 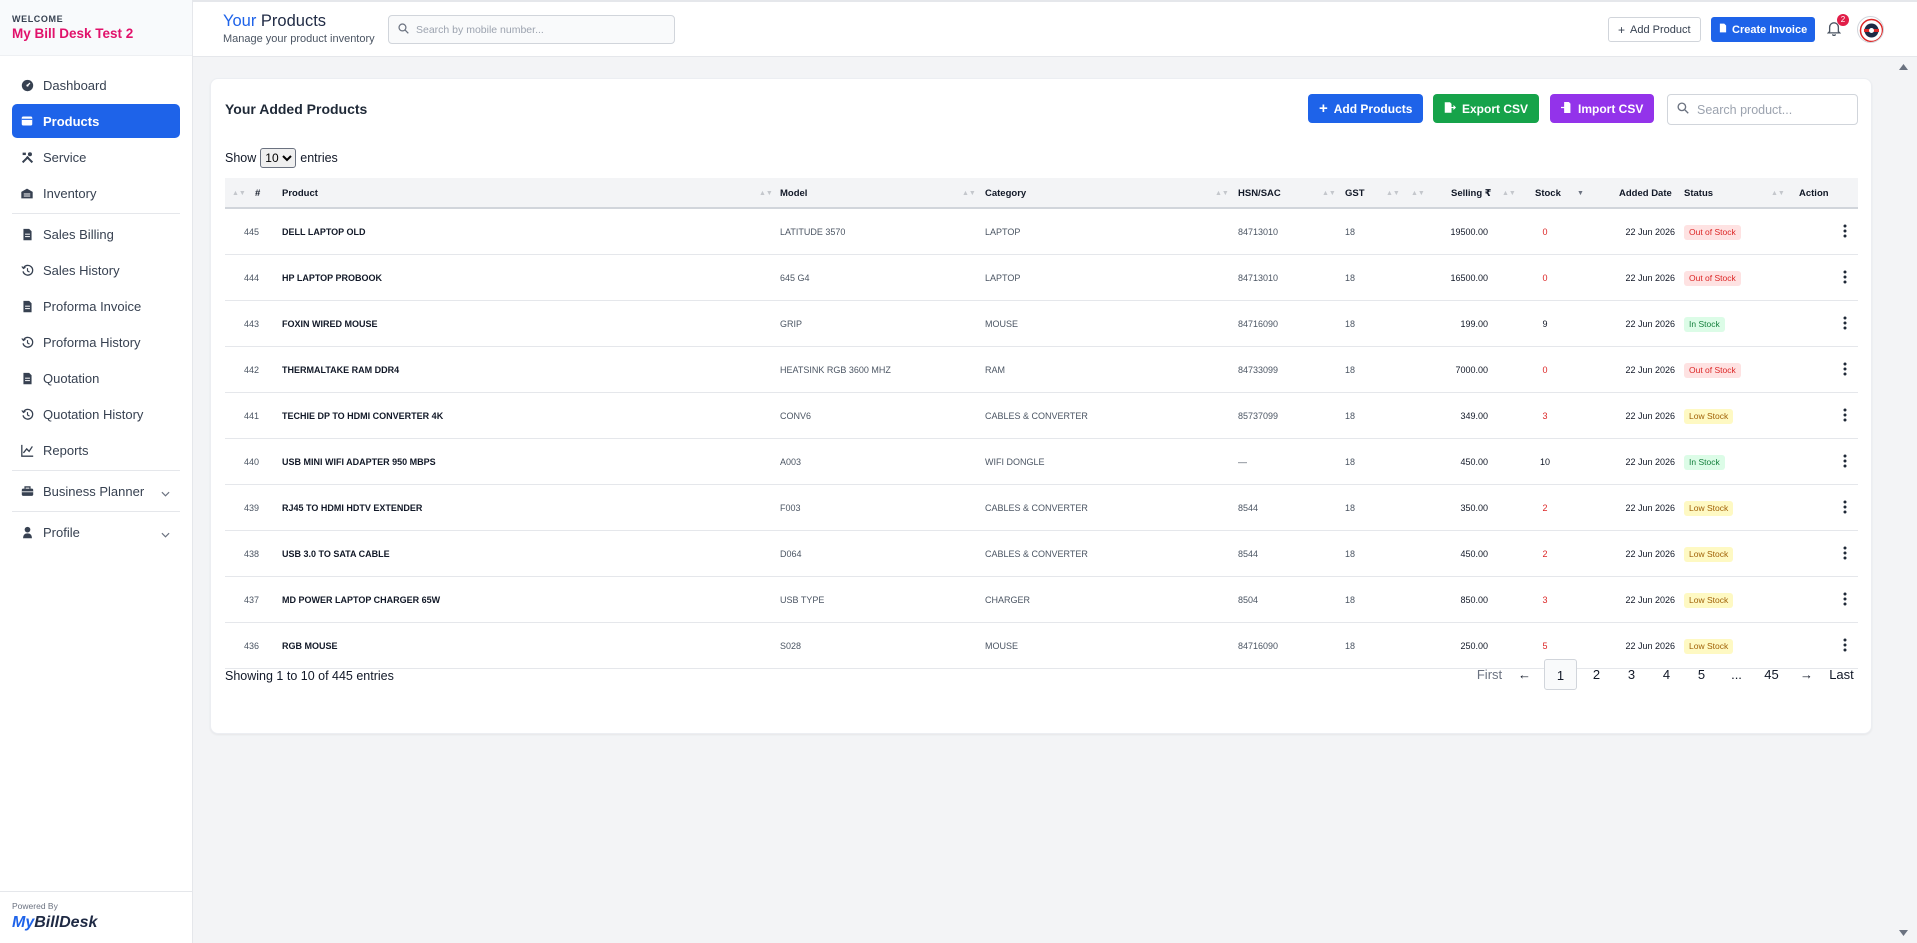 I want to click on column-header-id: #, so click(x=257, y=193).